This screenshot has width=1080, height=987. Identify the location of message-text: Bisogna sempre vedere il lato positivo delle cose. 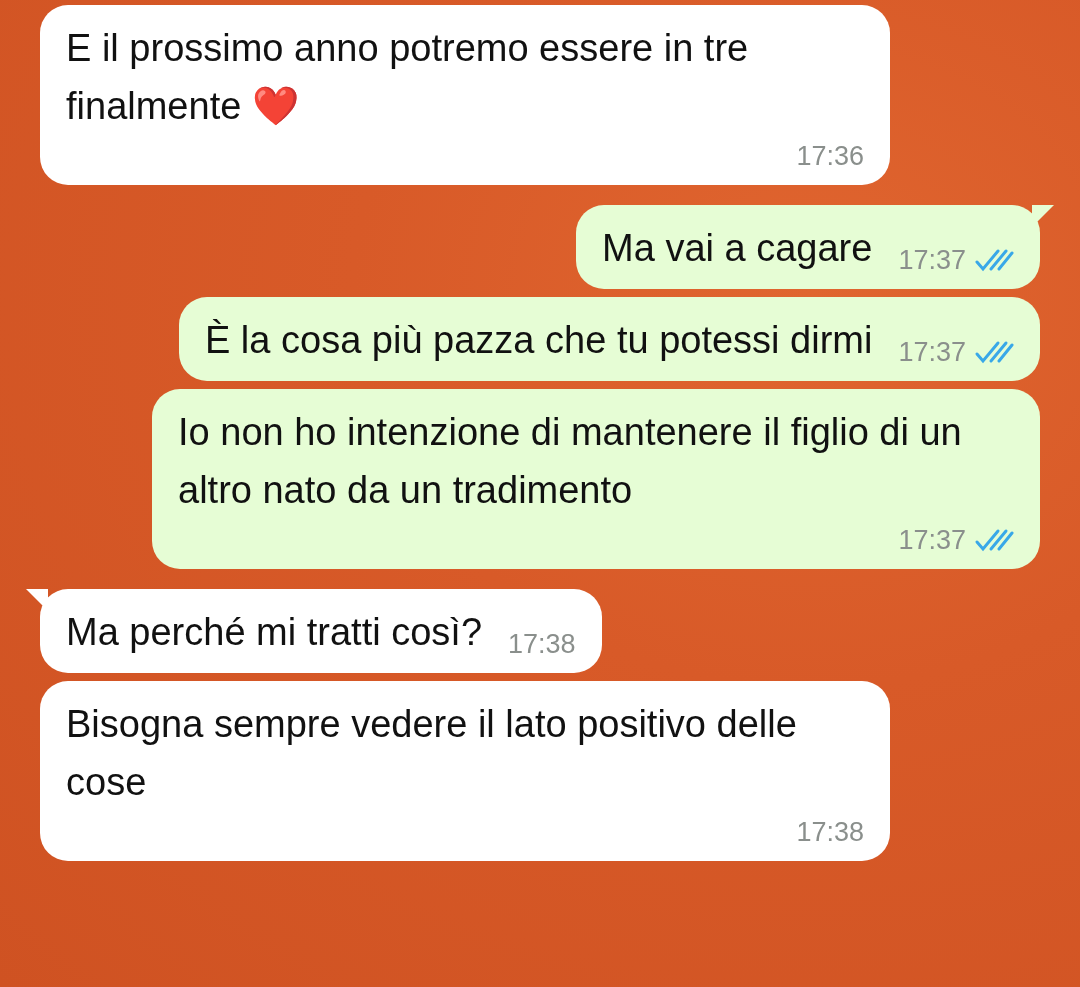
(432, 753).